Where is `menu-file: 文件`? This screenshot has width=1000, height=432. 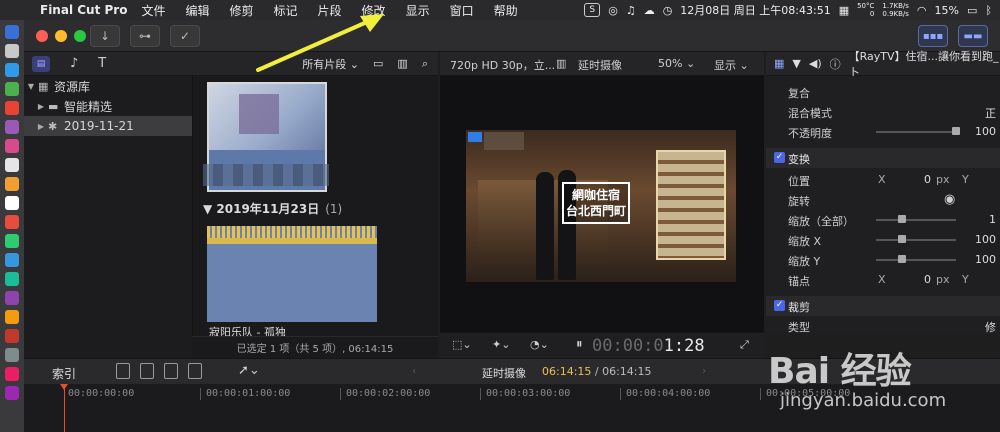 menu-file: 文件 is located at coordinates (153, 10).